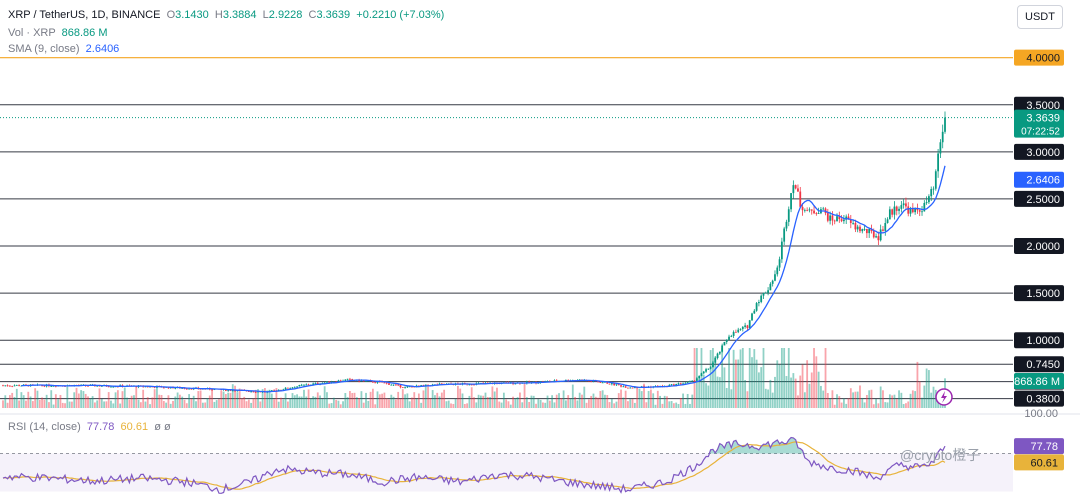 The width and height of the screenshot is (1080, 501). I want to click on volume-label: Vol · XRP, so click(32, 33).